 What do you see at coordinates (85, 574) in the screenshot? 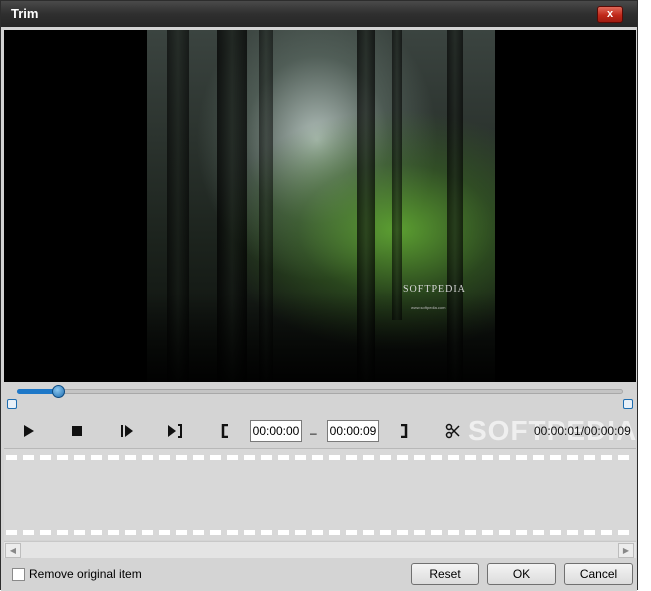
I see `remove-original-label: Remove original item` at bounding box center [85, 574].